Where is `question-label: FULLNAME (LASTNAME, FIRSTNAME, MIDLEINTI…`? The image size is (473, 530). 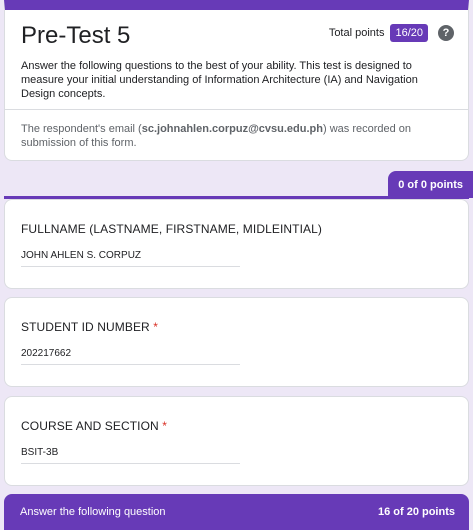
question-label: FULLNAME (LASTNAME, FIRSTNAME, MIDLEINTI… is located at coordinates (171, 229).